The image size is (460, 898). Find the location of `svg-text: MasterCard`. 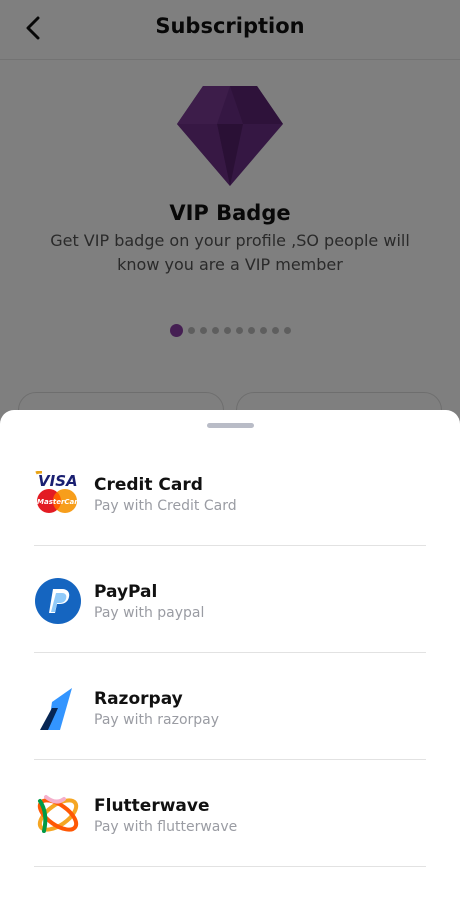

svg-text: MasterCard is located at coordinates (59, 502).